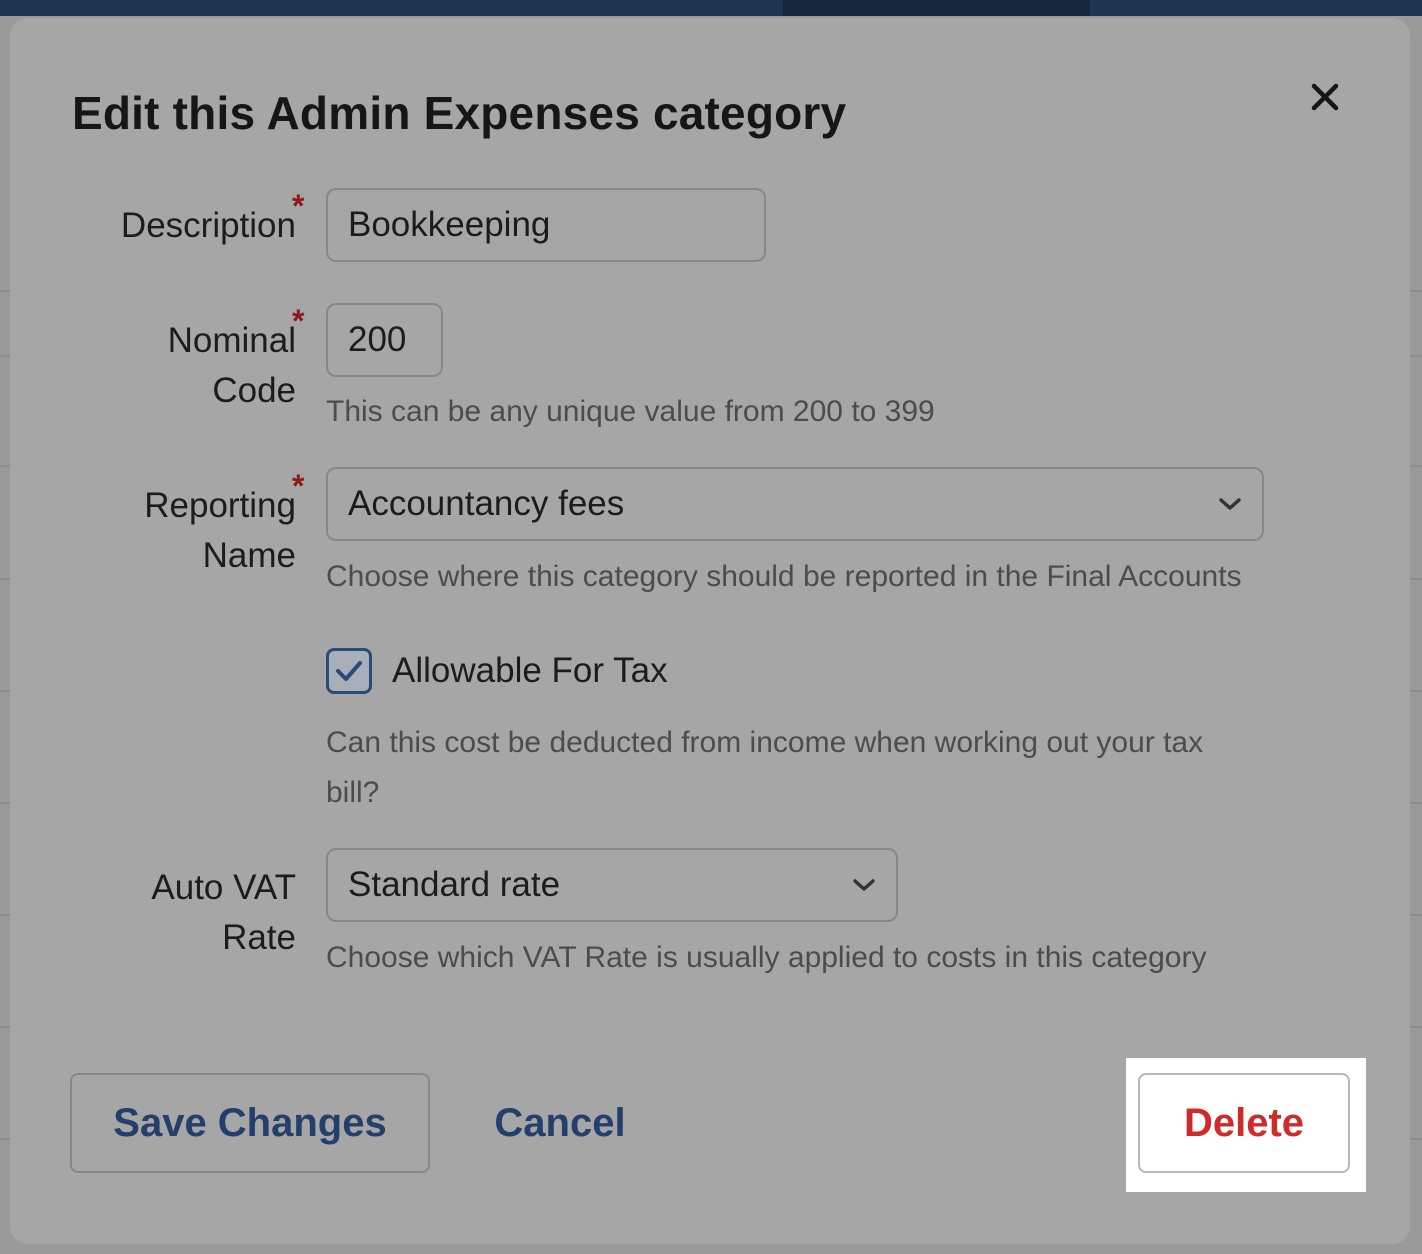 The height and width of the screenshot is (1254, 1422). I want to click on background-nav-active-tab, so click(936, 8).